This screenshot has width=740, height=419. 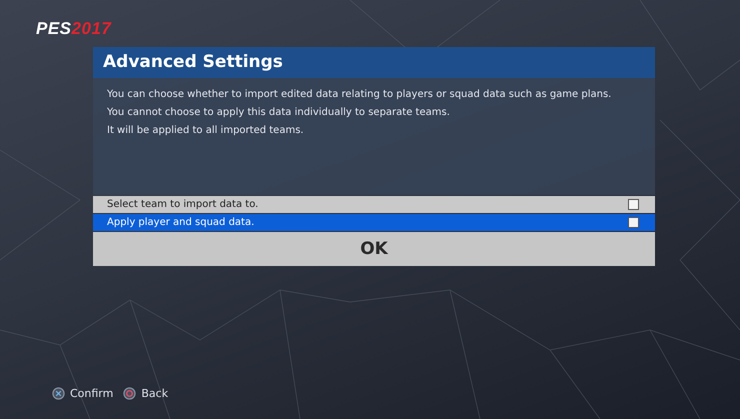 I want to click on hint-label: Confirm, so click(x=92, y=393).